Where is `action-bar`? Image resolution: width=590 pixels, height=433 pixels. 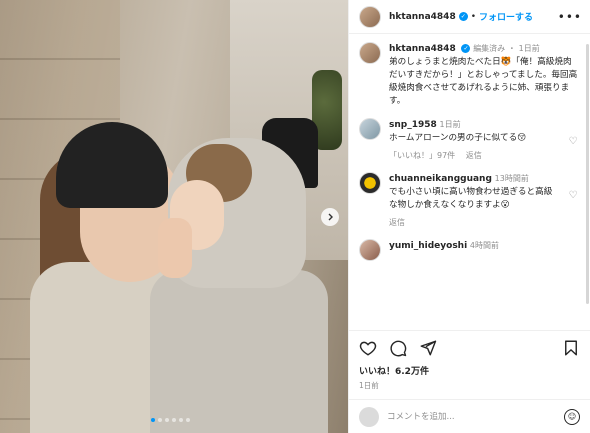
action-bar is located at coordinates (469, 347).